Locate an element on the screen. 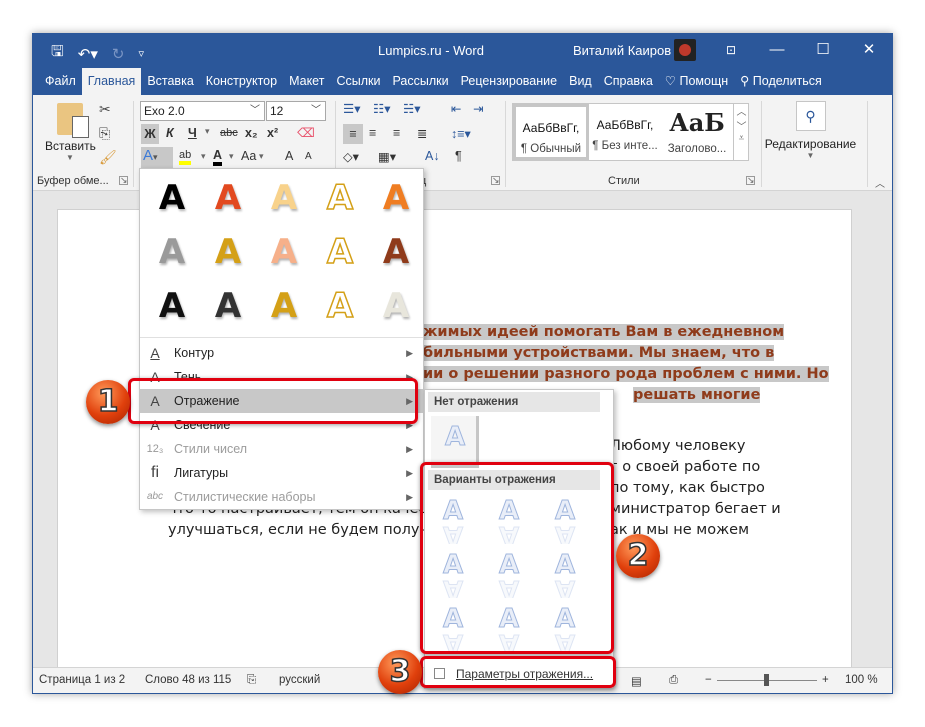 This screenshot has height=727, width=925. tab-review: Рецензирование is located at coordinates (509, 81).